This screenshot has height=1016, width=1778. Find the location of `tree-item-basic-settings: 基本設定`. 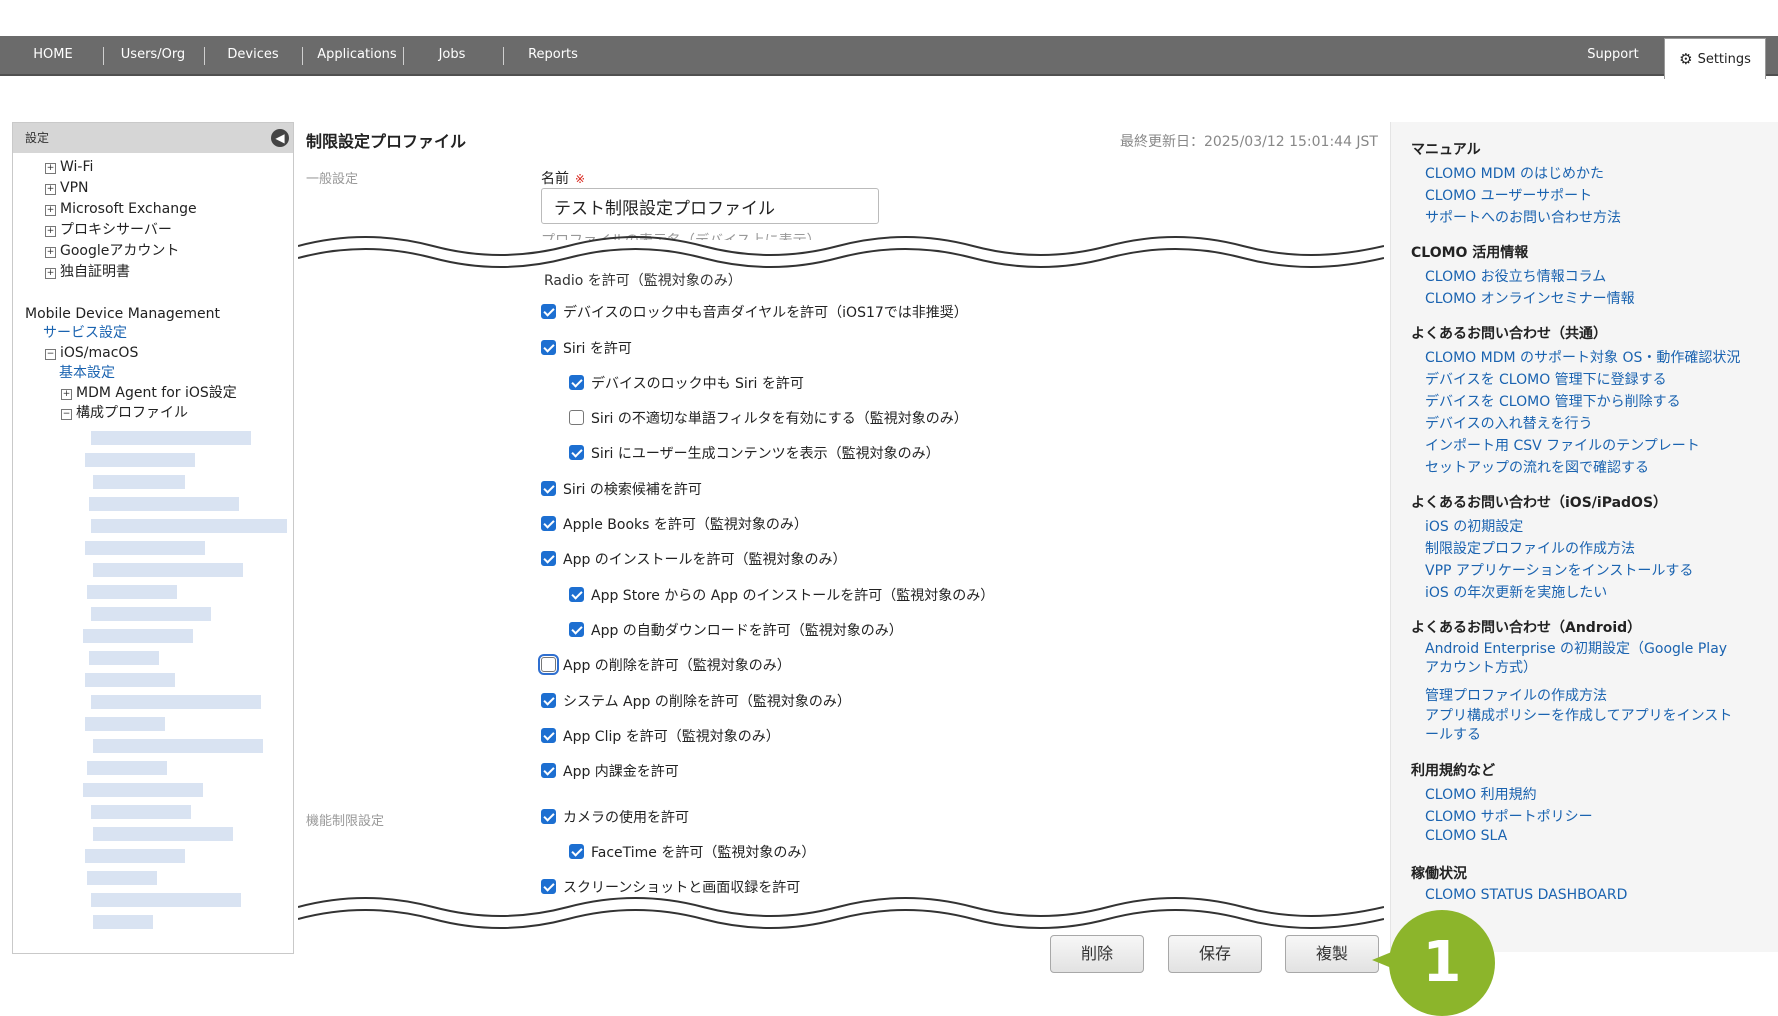

tree-item-basic-settings: 基本設定 is located at coordinates (87, 373).